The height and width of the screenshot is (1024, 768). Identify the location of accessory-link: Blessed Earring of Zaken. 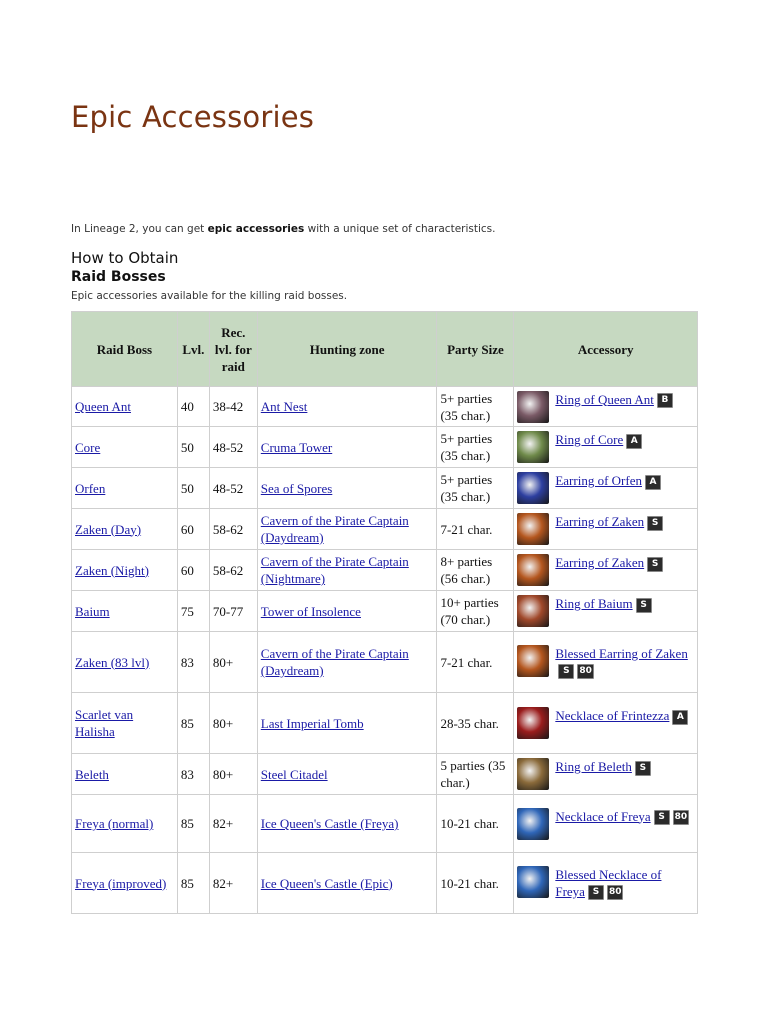
(621, 653).